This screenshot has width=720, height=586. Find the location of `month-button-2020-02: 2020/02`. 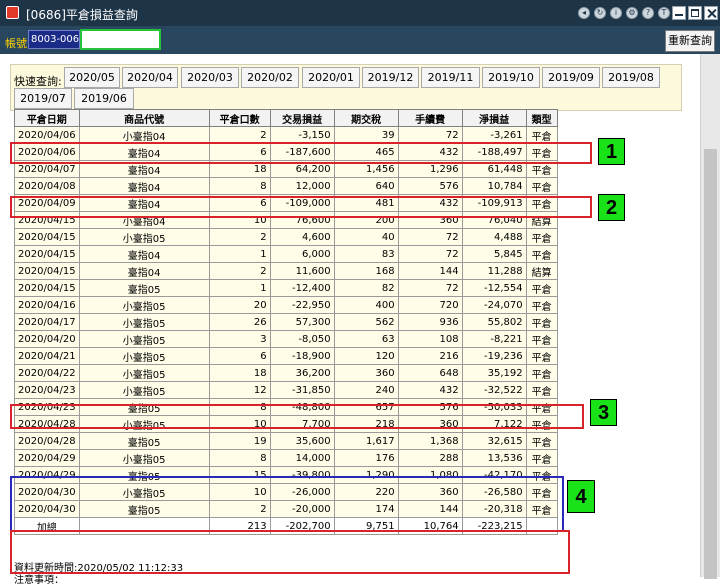

month-button-2020-02: 2020/02 is located at coordinates (270, 77).